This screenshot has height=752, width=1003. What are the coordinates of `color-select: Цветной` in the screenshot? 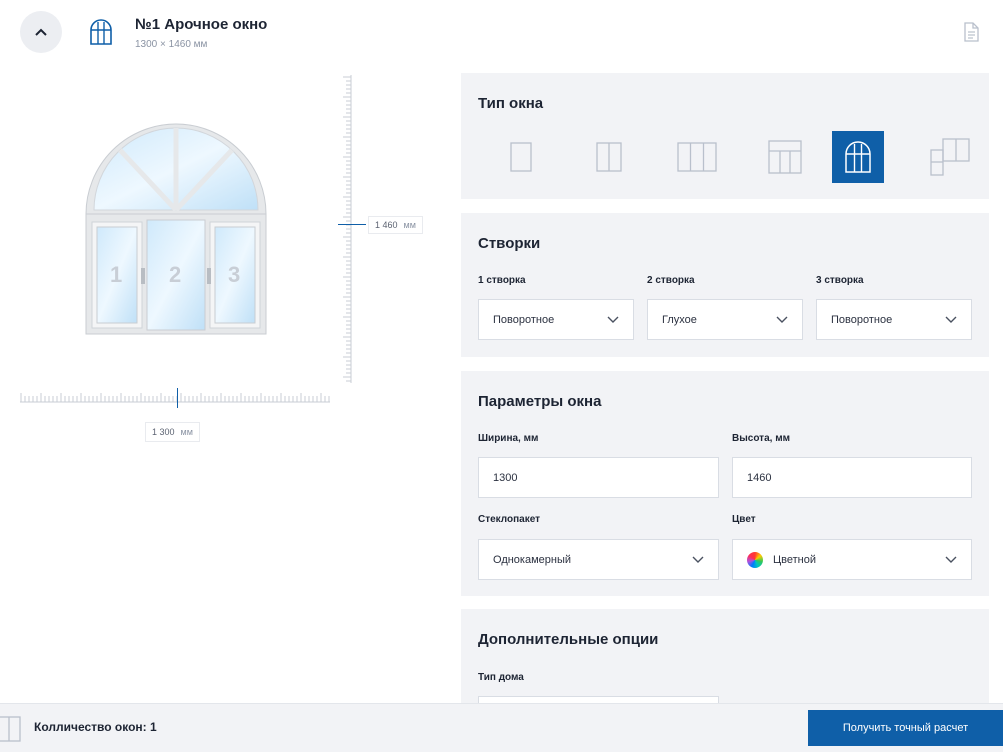 It's located at (852, 559).